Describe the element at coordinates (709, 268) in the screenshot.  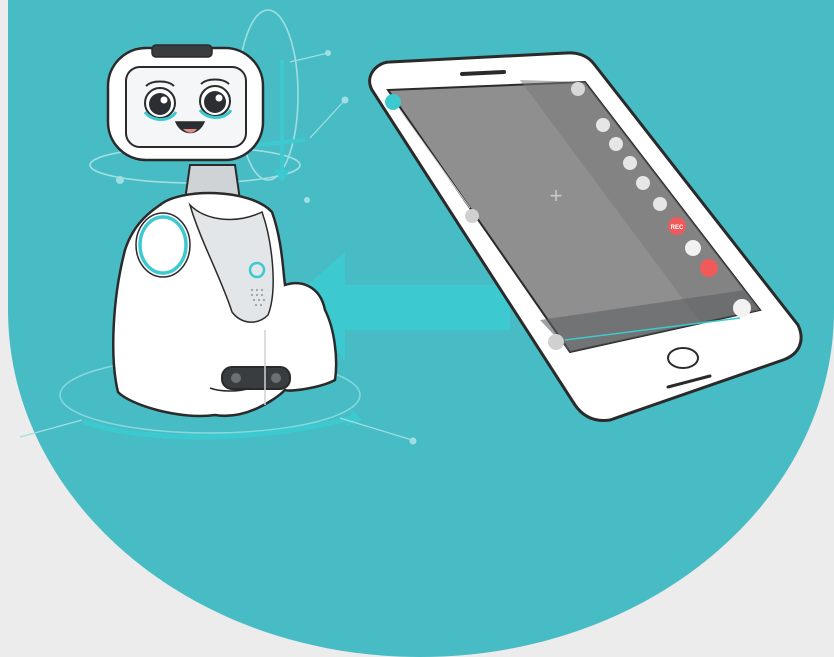
I see `stop-button` at that location.